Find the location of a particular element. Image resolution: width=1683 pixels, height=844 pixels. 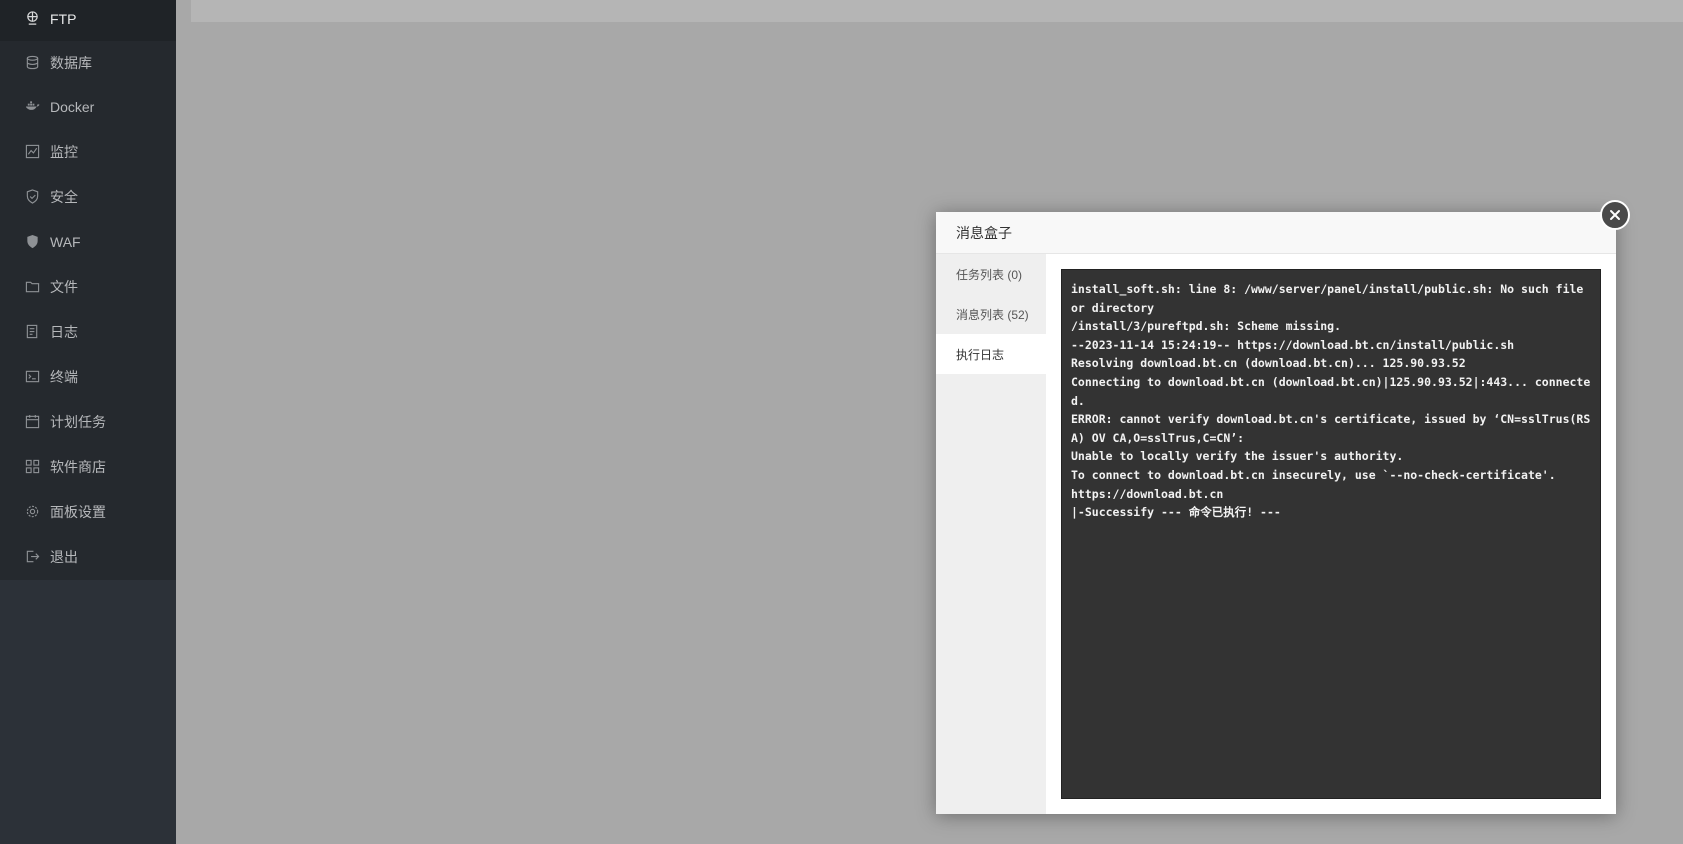

tab-execution-log: 执行日志 is located at coordinates (991, 354).